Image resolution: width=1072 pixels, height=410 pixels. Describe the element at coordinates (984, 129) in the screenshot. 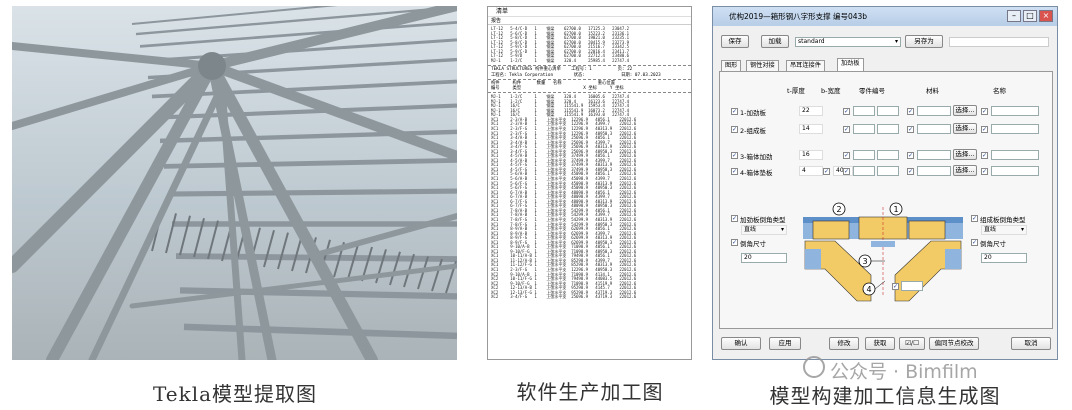

I see `component-plate-name-checkbox: ✓` at that location.